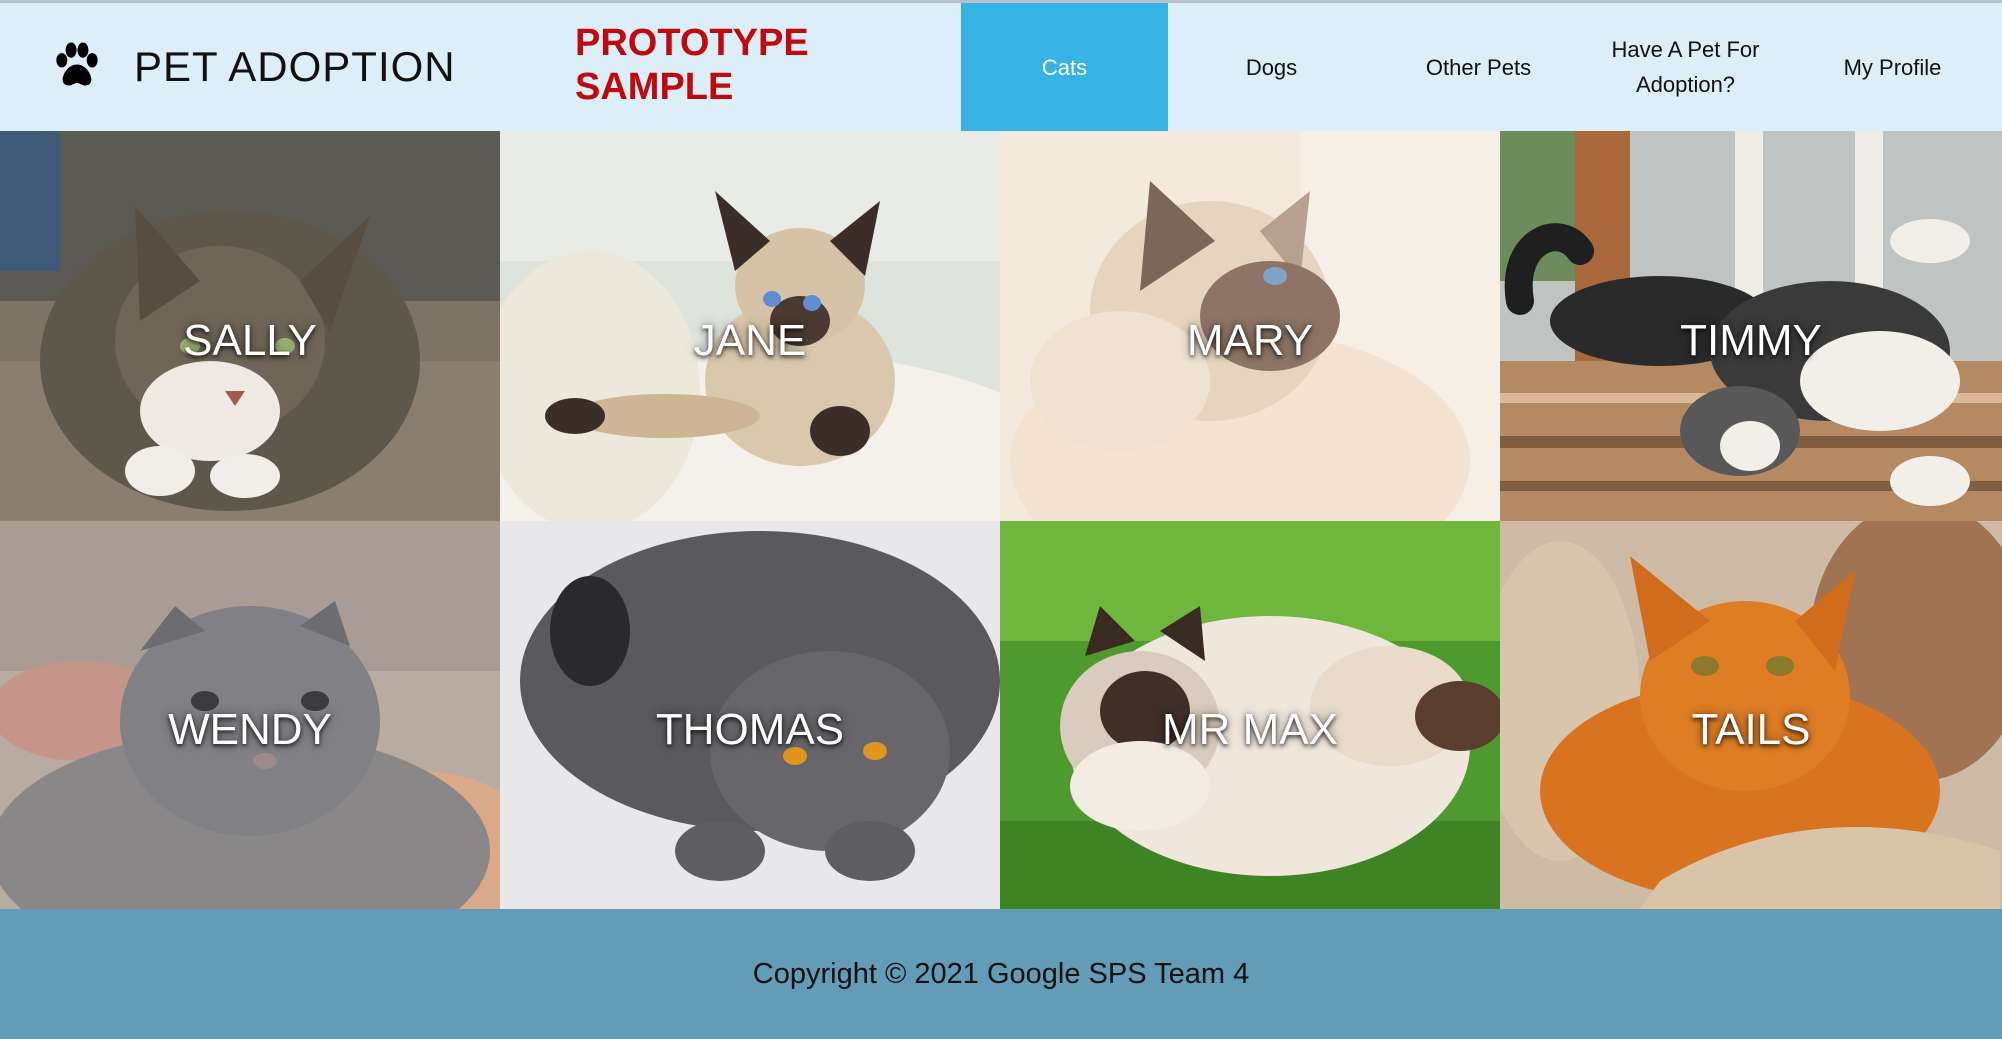  I want to click on pet-card-thomas: THOMAS, so click(750, 715).